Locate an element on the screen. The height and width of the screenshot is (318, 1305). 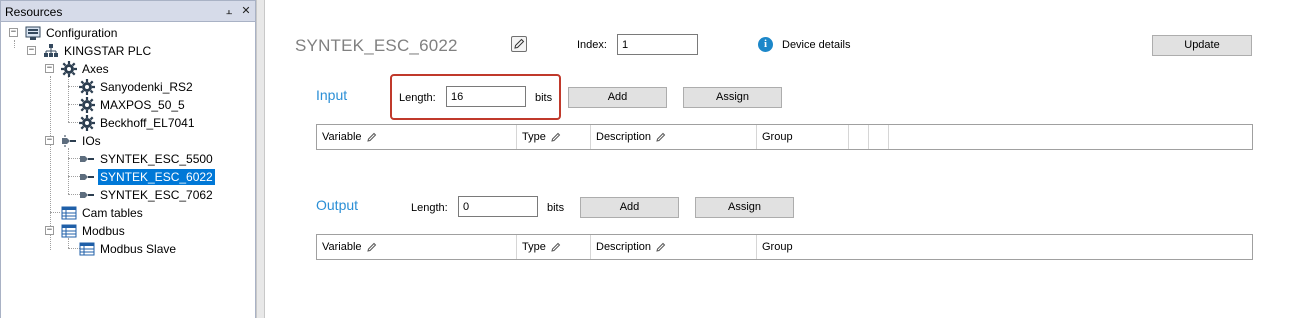
tree-label: SYNTEK_ESC_6022 is located at coordinates (156, 177).